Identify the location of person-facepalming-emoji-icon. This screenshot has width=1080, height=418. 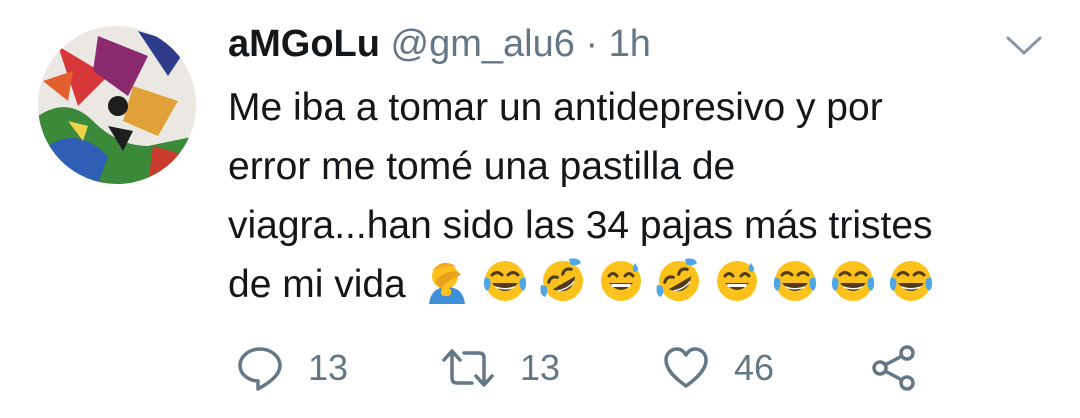
(447, 281).